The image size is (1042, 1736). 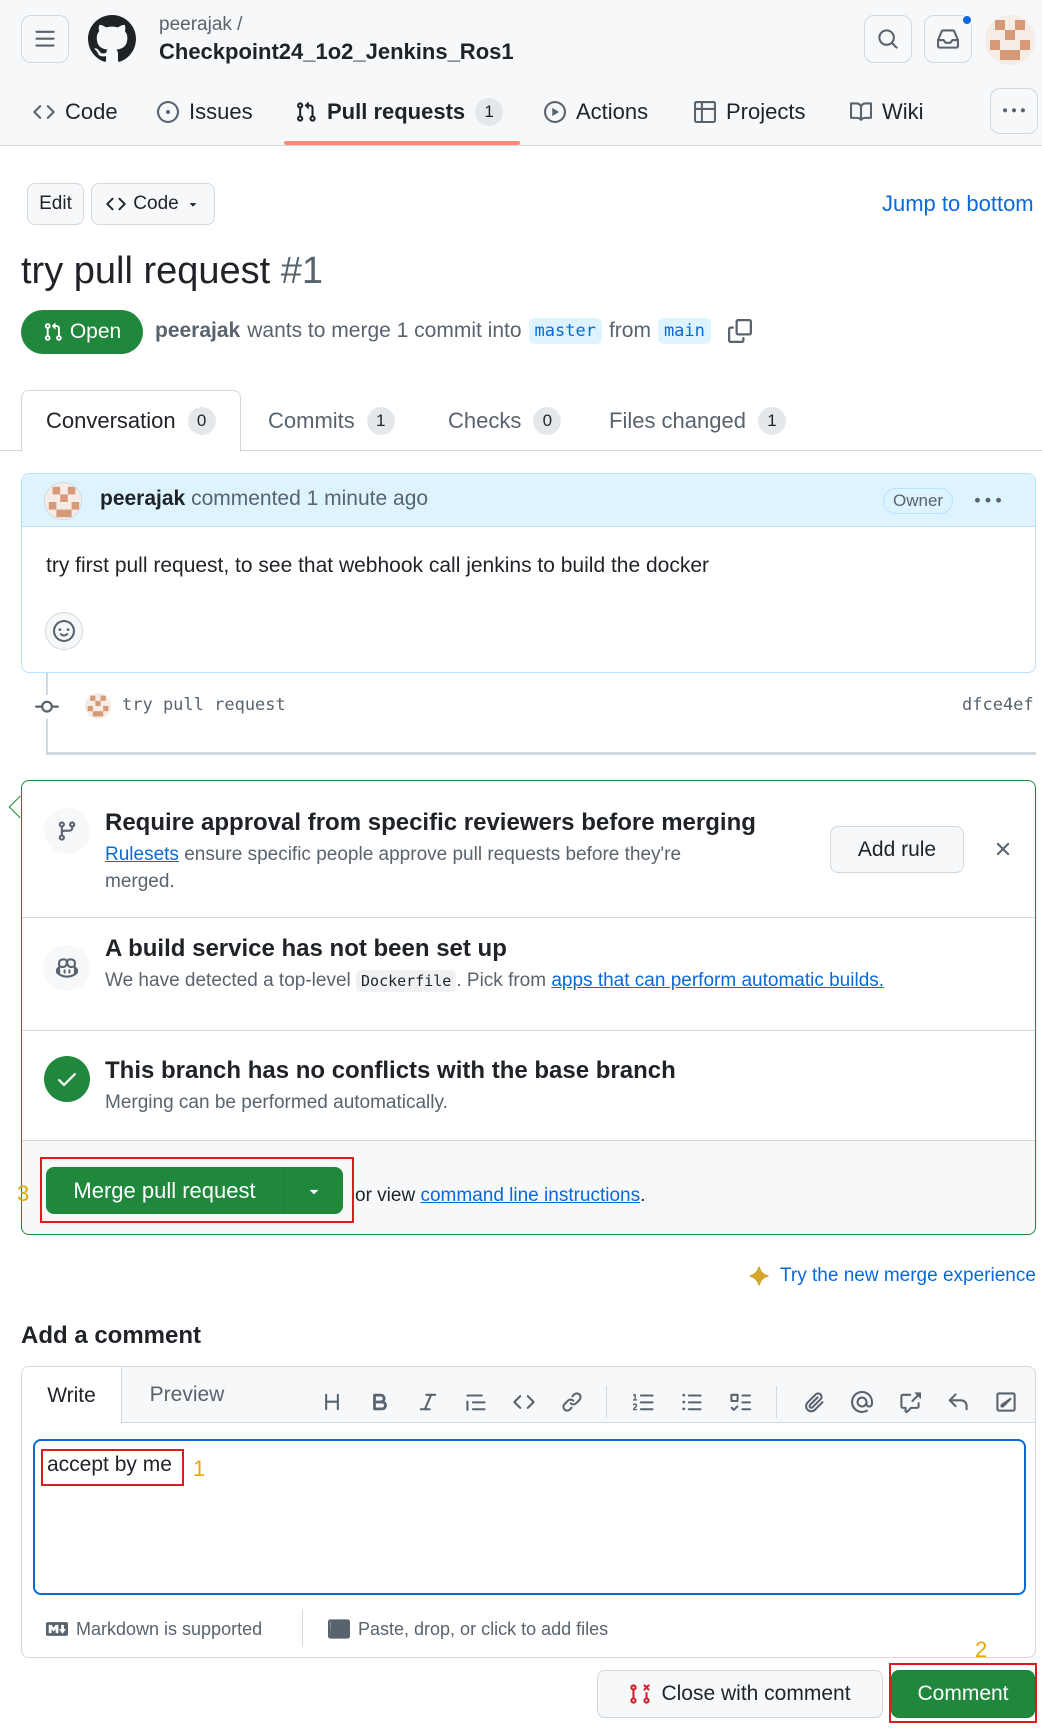 What do you see at coordinates (1010, 40) in the screenshot?
I see `avatar` at bounding box center [1010, 40].